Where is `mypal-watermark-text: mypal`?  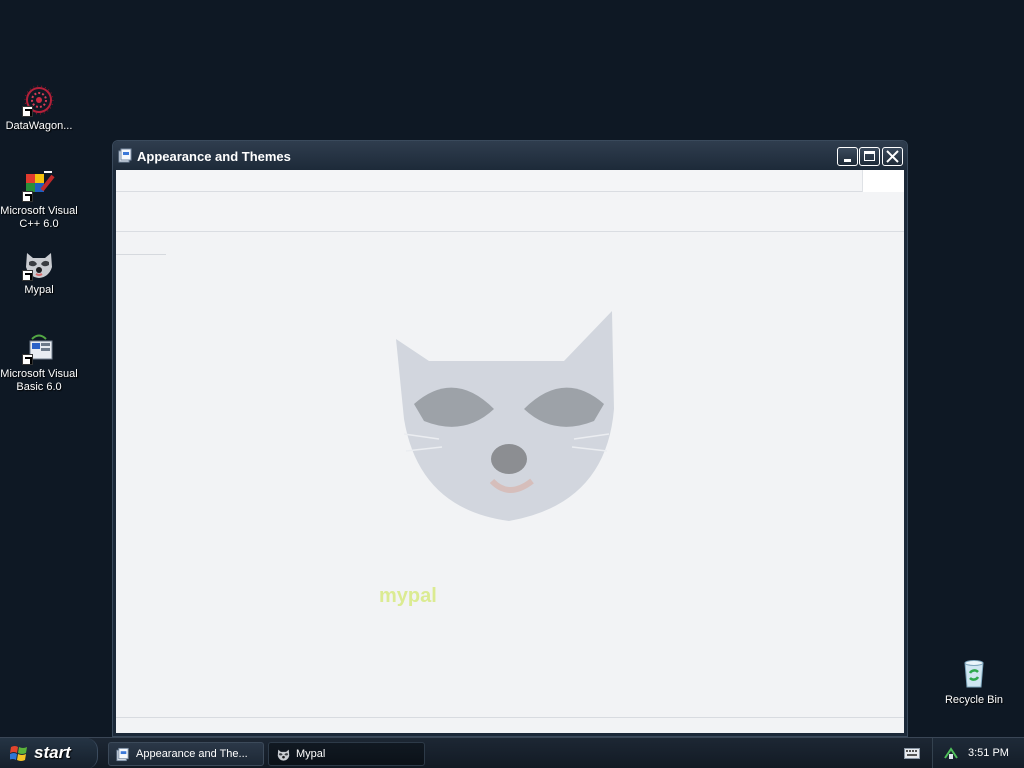 mypal-watermark-text: mypal is located at coordinates (408, 596).